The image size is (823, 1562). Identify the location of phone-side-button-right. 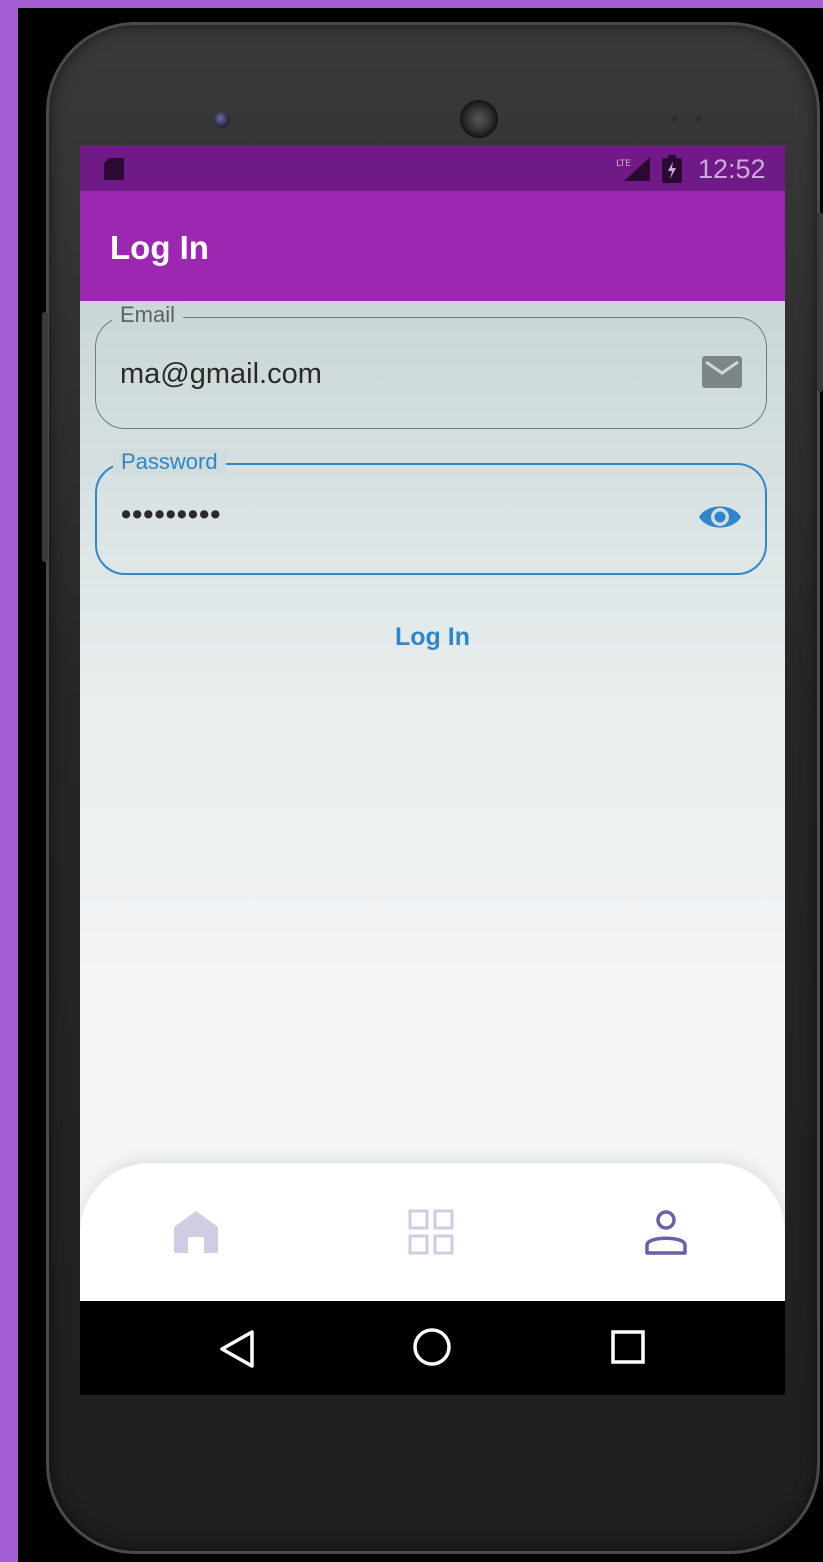
(820, 302).